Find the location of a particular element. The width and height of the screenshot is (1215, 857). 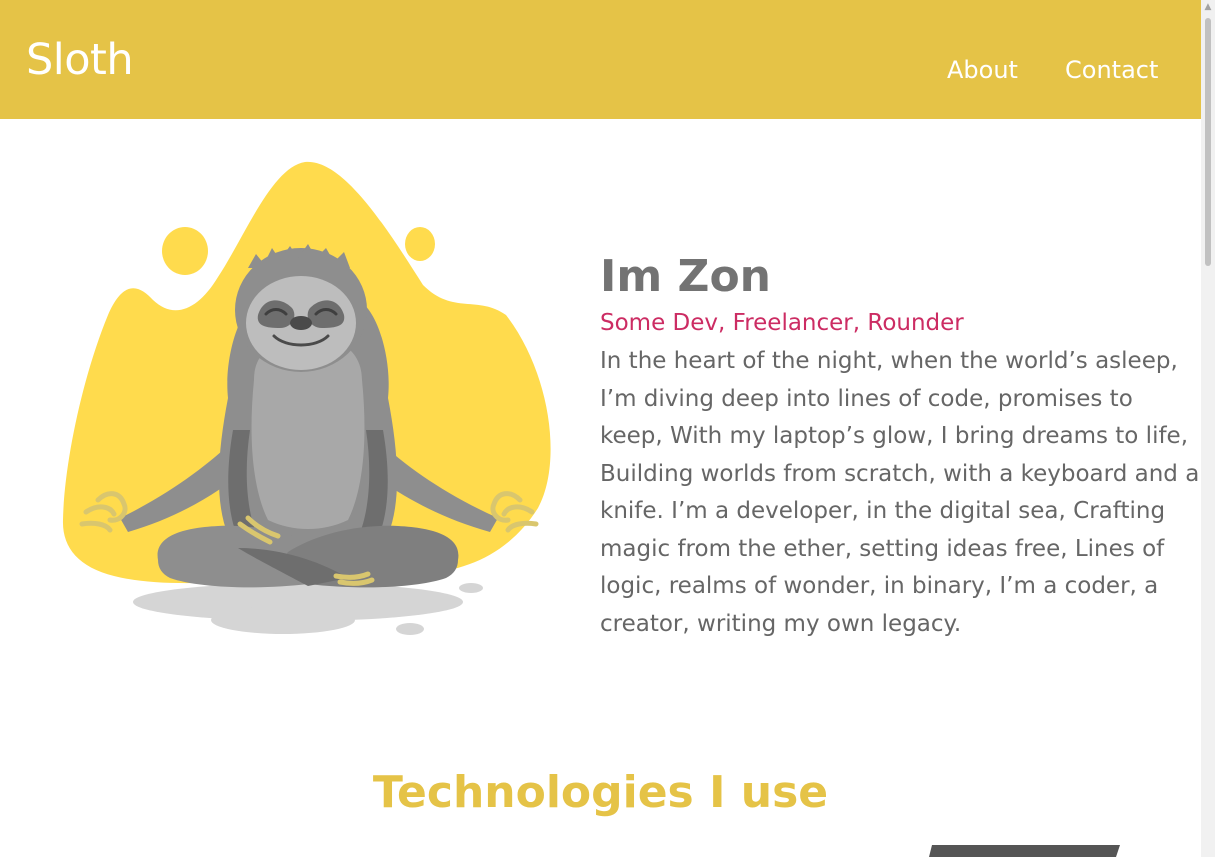

ground-shadow-lower is located at coordinates (283, 620).